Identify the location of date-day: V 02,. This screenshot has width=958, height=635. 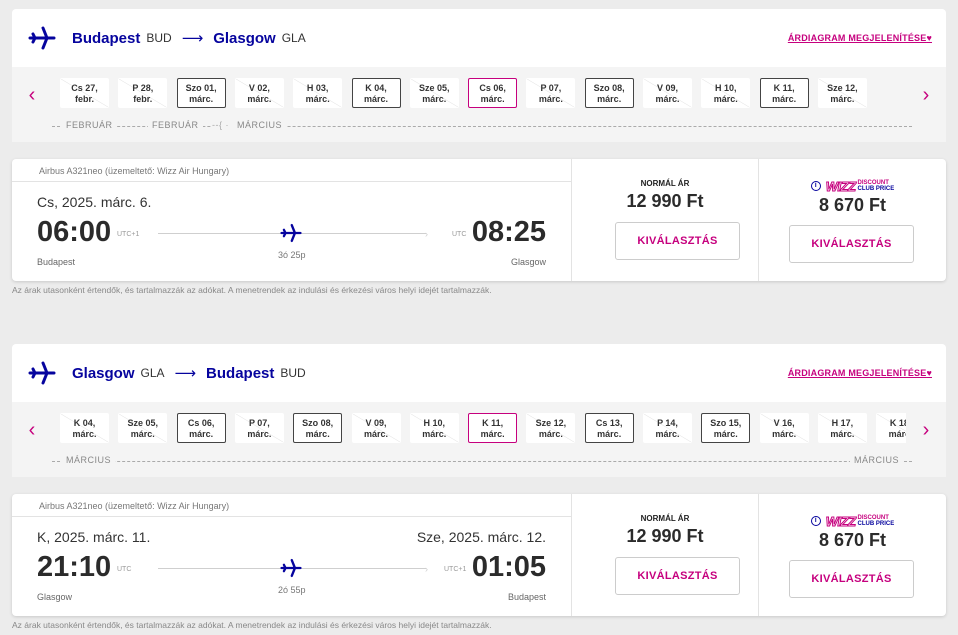
(259, 88).